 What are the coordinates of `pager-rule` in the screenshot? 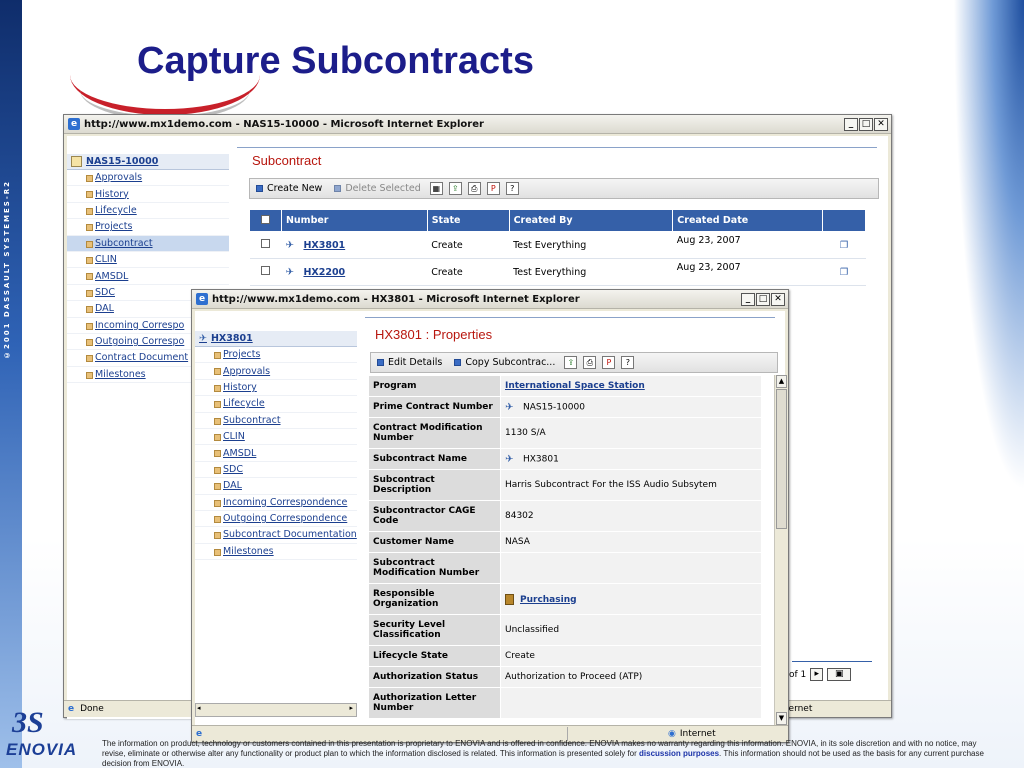 It's located at (832, 661).